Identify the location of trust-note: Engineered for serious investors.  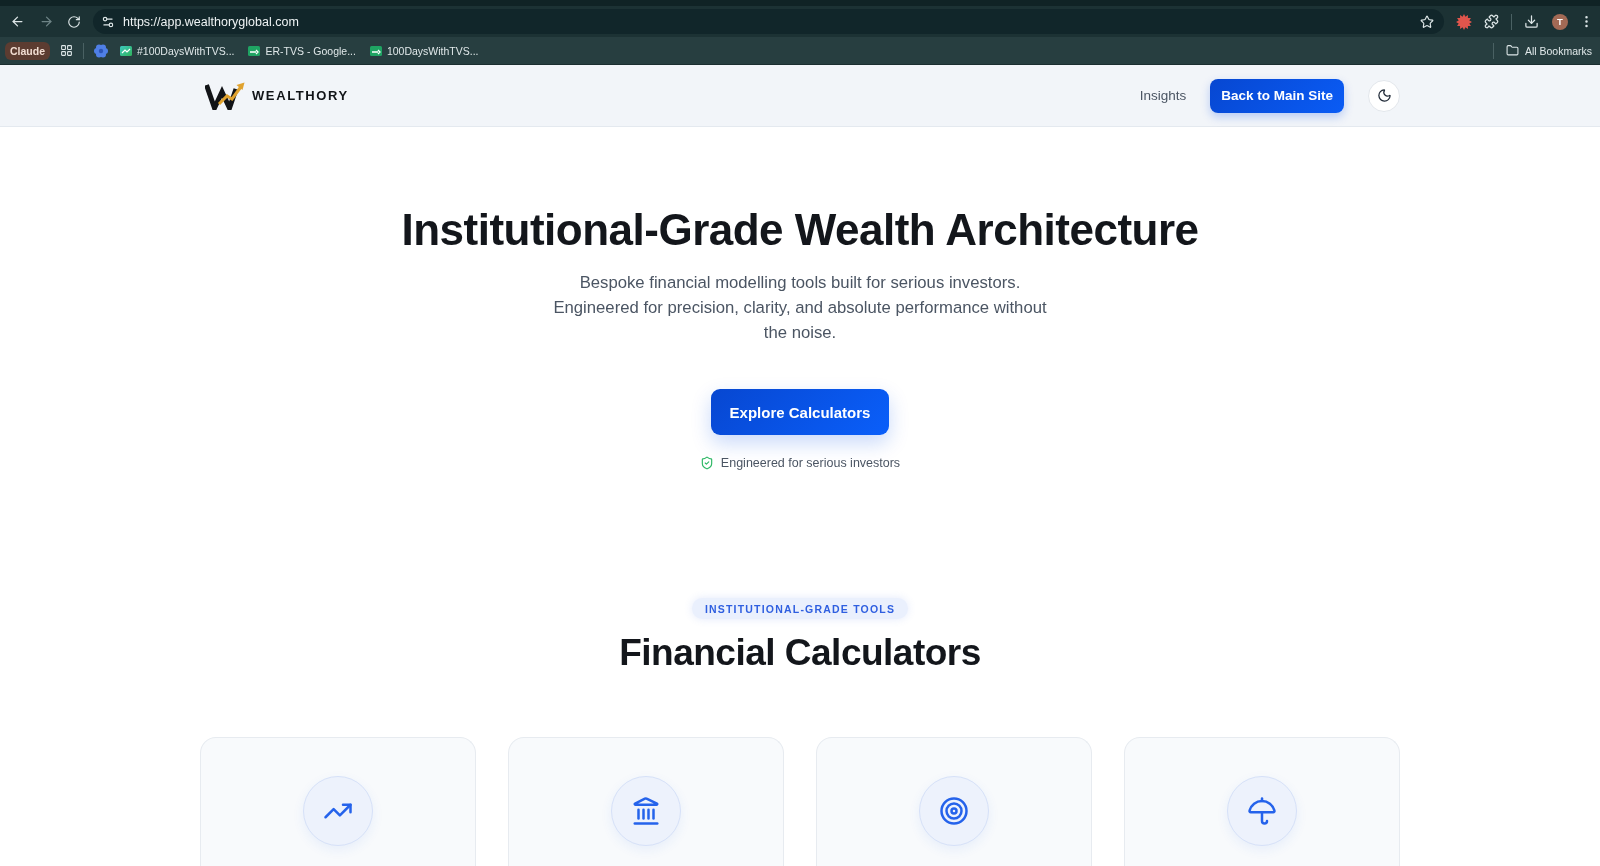
(810, 463).